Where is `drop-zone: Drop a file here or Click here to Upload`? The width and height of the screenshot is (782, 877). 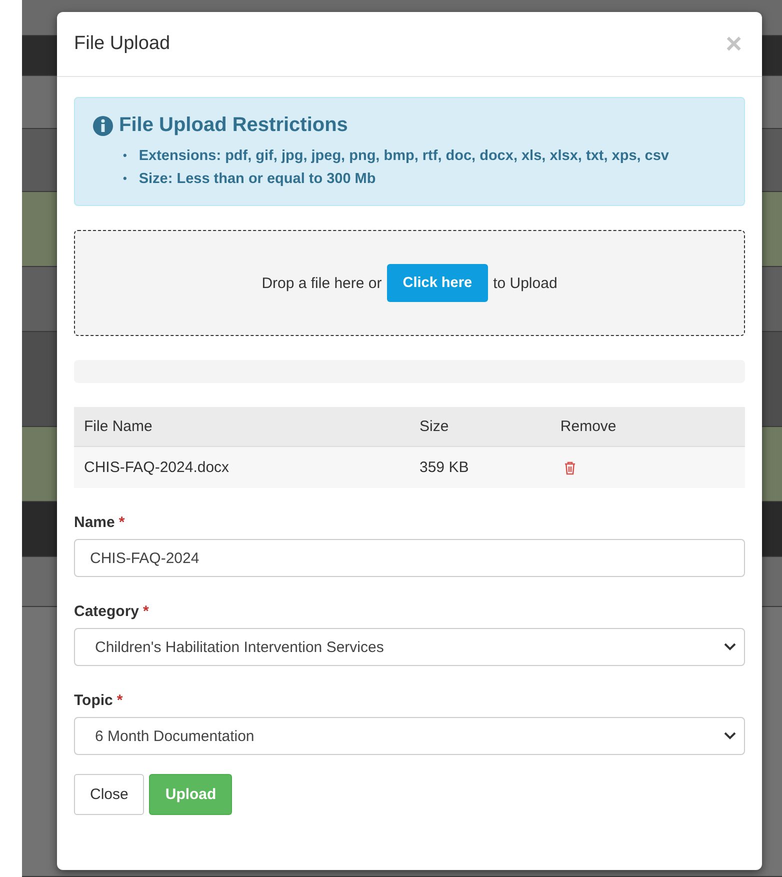 drop-zone: Drop a file here or Click here to Upload is located at coordinates (409, 283).